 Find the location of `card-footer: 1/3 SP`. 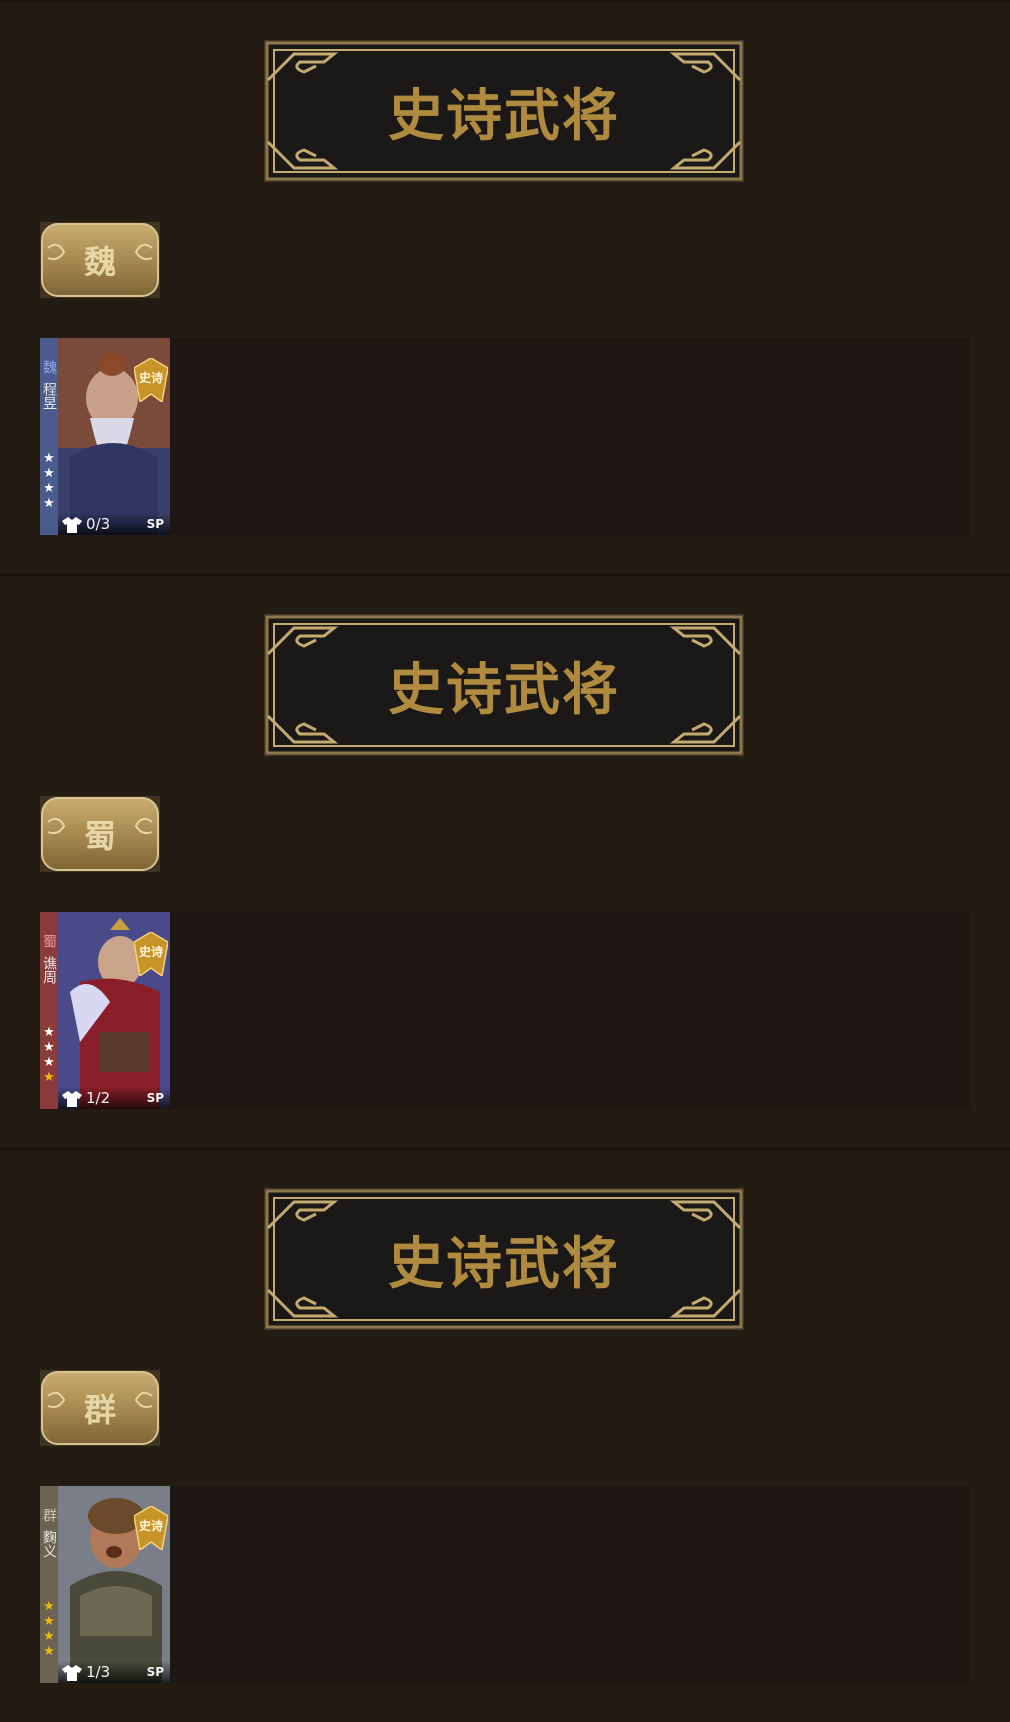

card-footer: 1/3 SP is located at coordinates (114, 1672).